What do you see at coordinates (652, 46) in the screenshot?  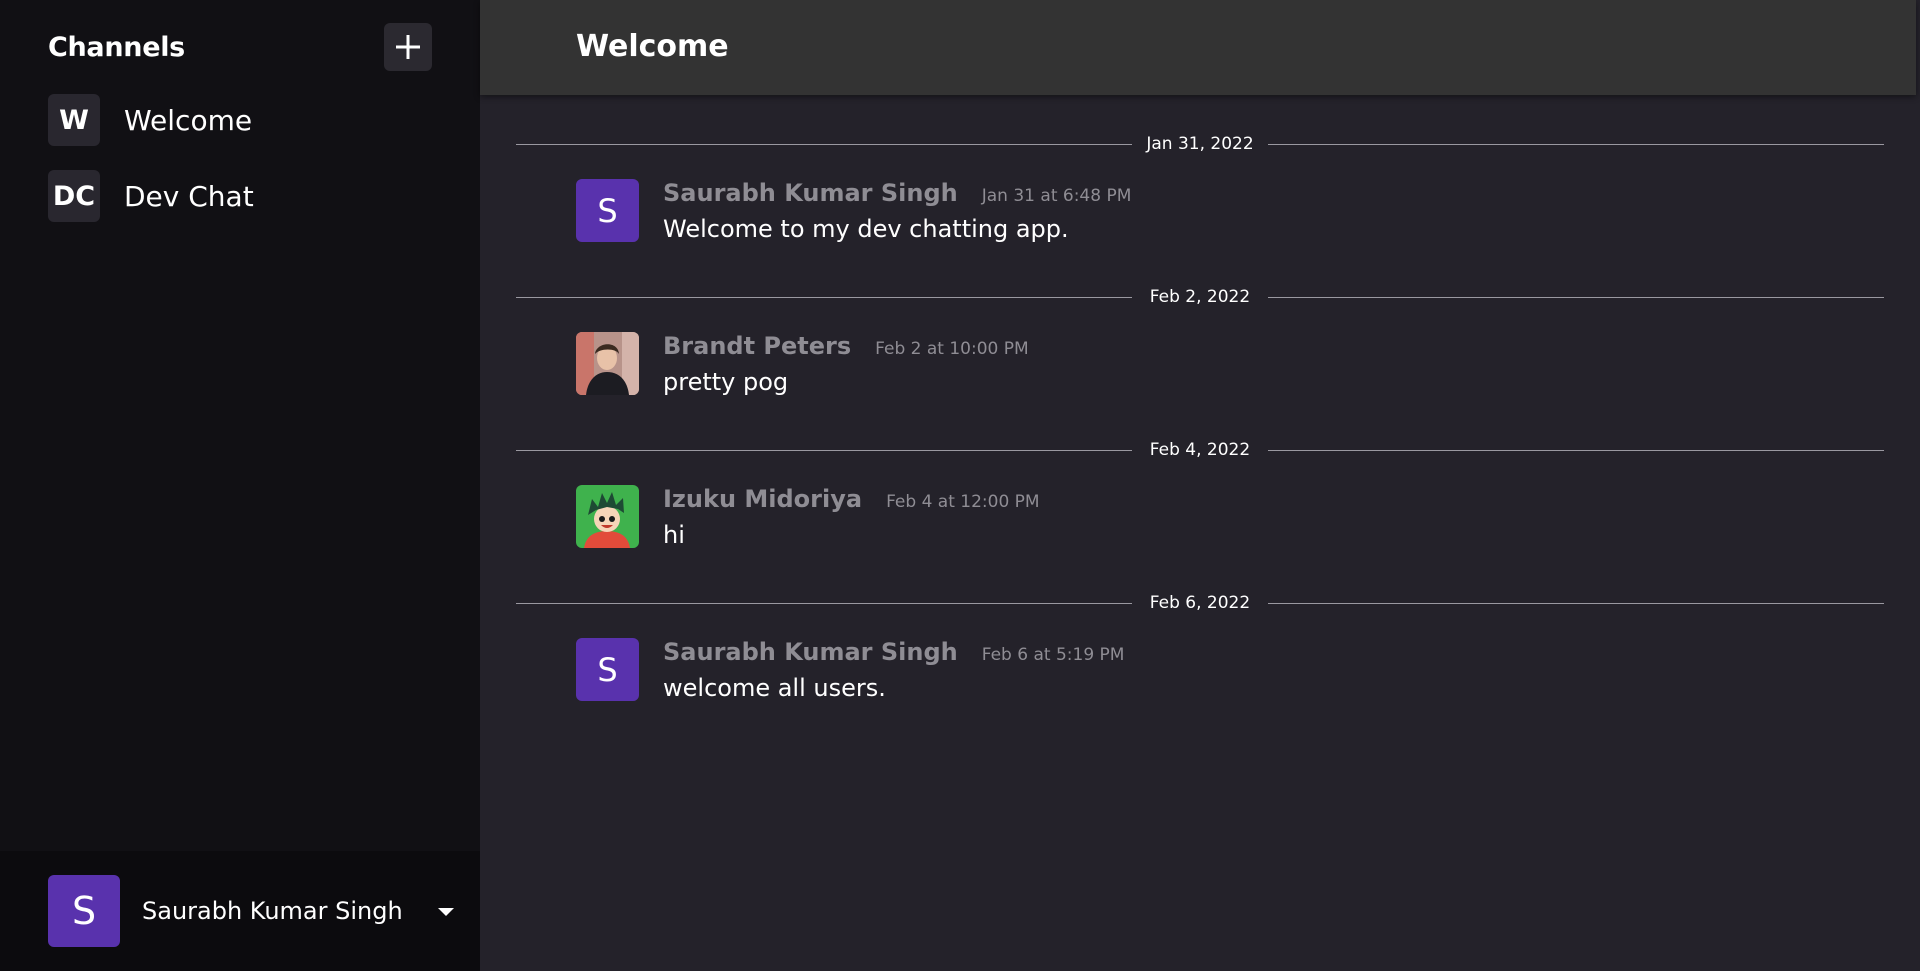 I see `channel-title: Welcome` at bounding box center [652, 46].